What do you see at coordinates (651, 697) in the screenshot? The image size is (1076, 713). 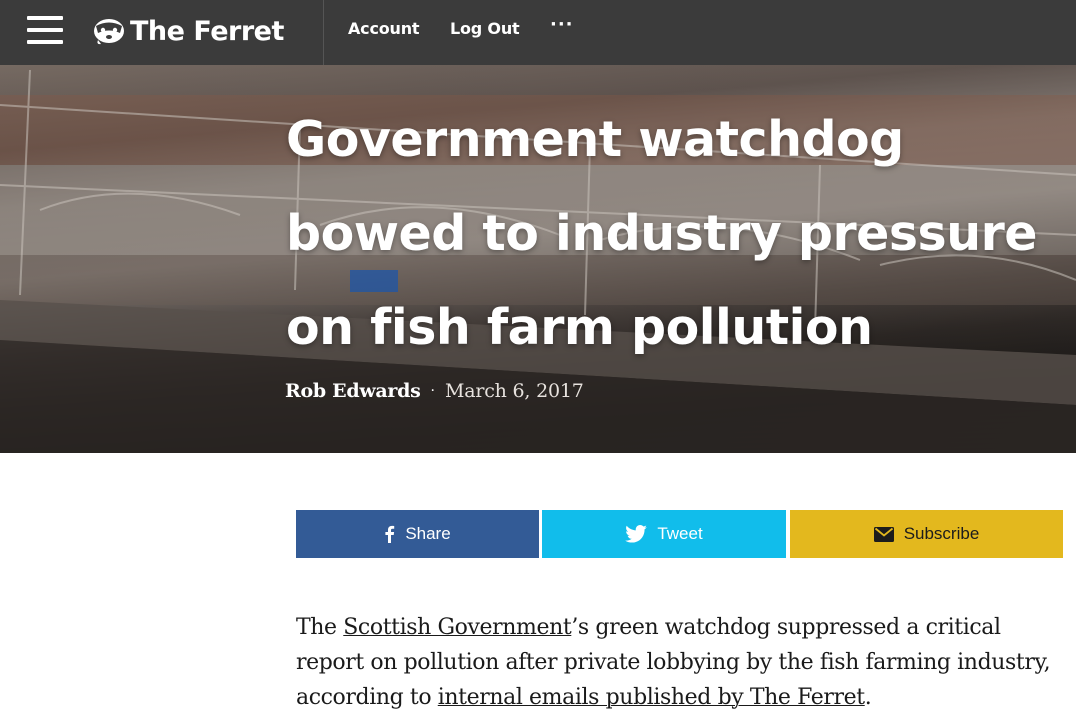 I see `internal-emails-link: internal emails published by The Ferret` at bounding box center [651, 697].